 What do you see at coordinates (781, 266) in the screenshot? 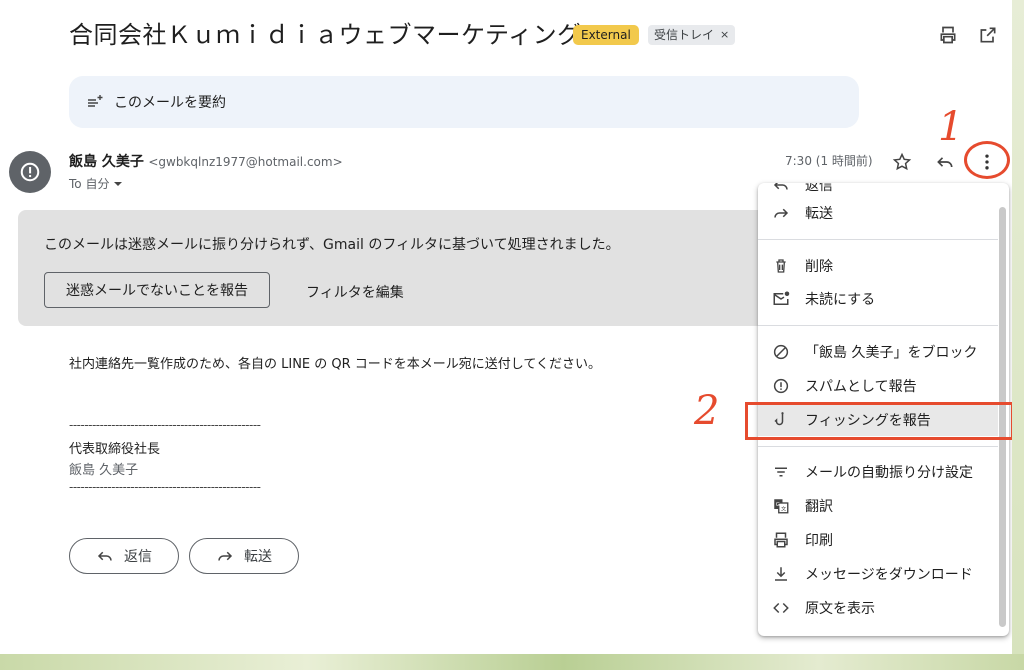
I see `trash-icon` at bounding box center [781, 266].